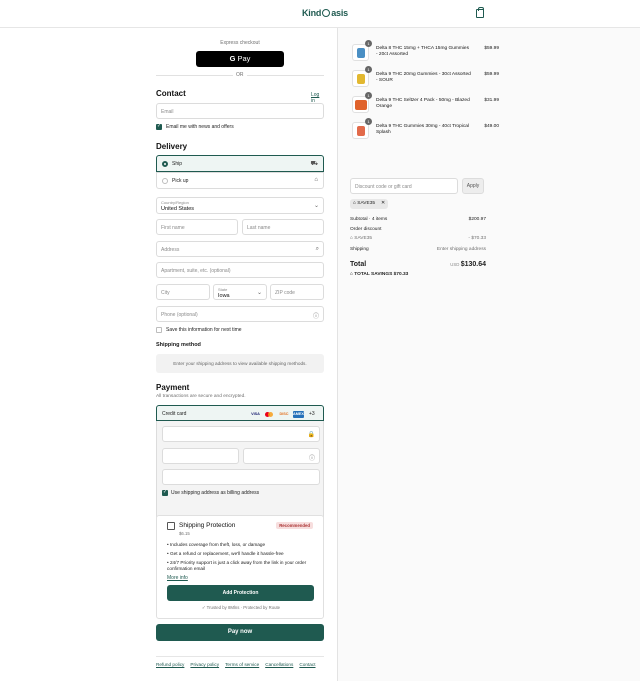 This screenshot has height=681, width=640. I want to click on add-protection-button: Add Protection, so click(240, 593).